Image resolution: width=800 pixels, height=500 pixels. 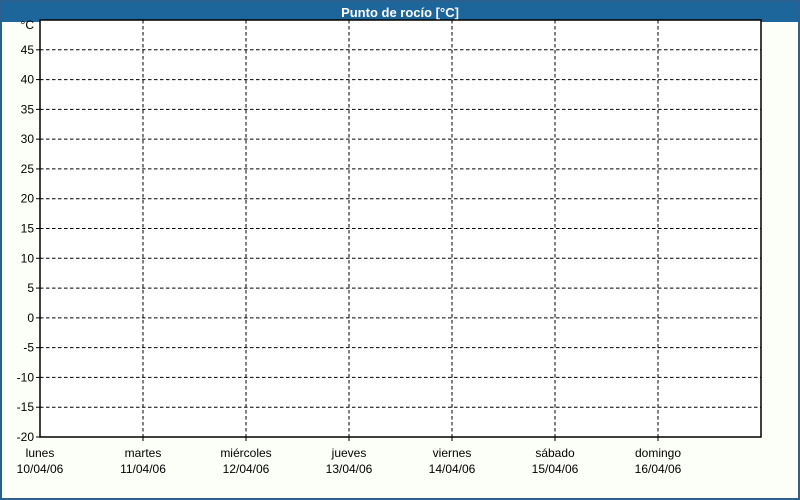 What do you see at coordinates (658, 469) in the screenshot?
I see `x-date-label: 16/04/06` at bounding box center [658, 469].